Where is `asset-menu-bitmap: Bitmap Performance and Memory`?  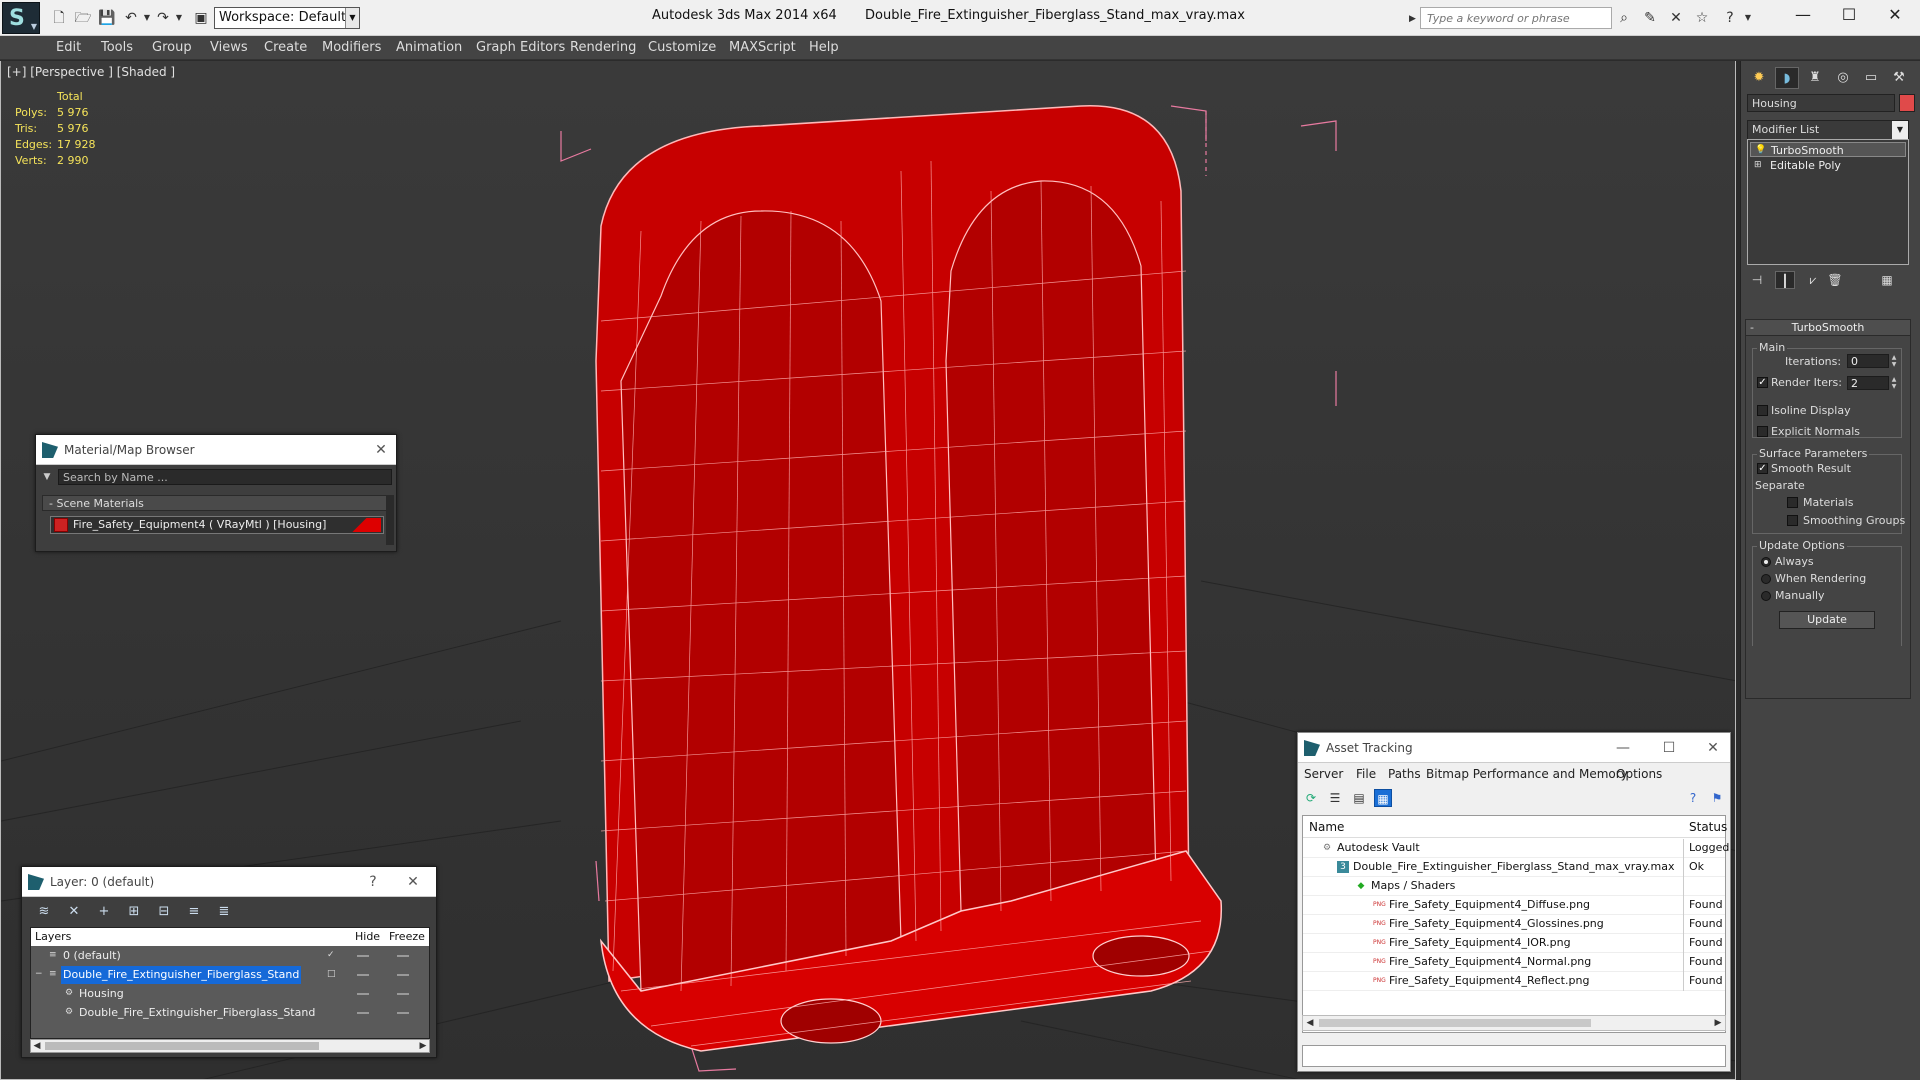 asset-menu-bitmap: Bitmap Performance and Memory is located at coordinates (1527, 774).